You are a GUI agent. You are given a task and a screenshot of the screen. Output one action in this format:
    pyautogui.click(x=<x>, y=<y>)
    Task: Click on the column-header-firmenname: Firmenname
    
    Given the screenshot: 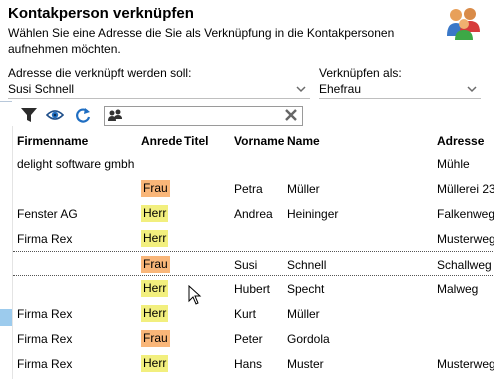 What is the action you would take?
    pyautogui.click(x=52, y=141)
    